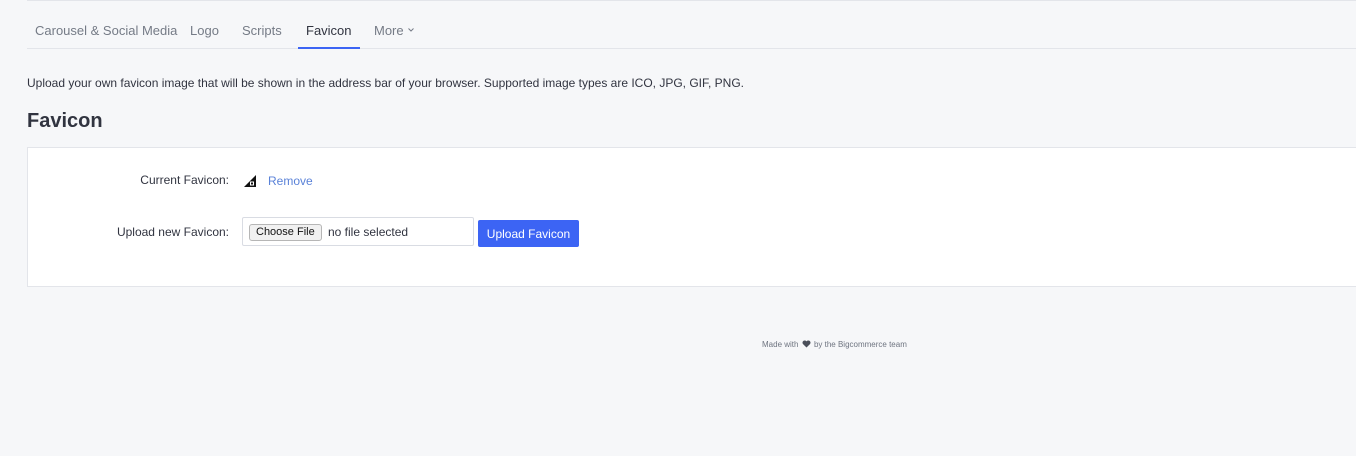 This screenshot has width=1356, height=456. I want to click on footer: Made with by the Bigcommerce team, so click(834, 344).